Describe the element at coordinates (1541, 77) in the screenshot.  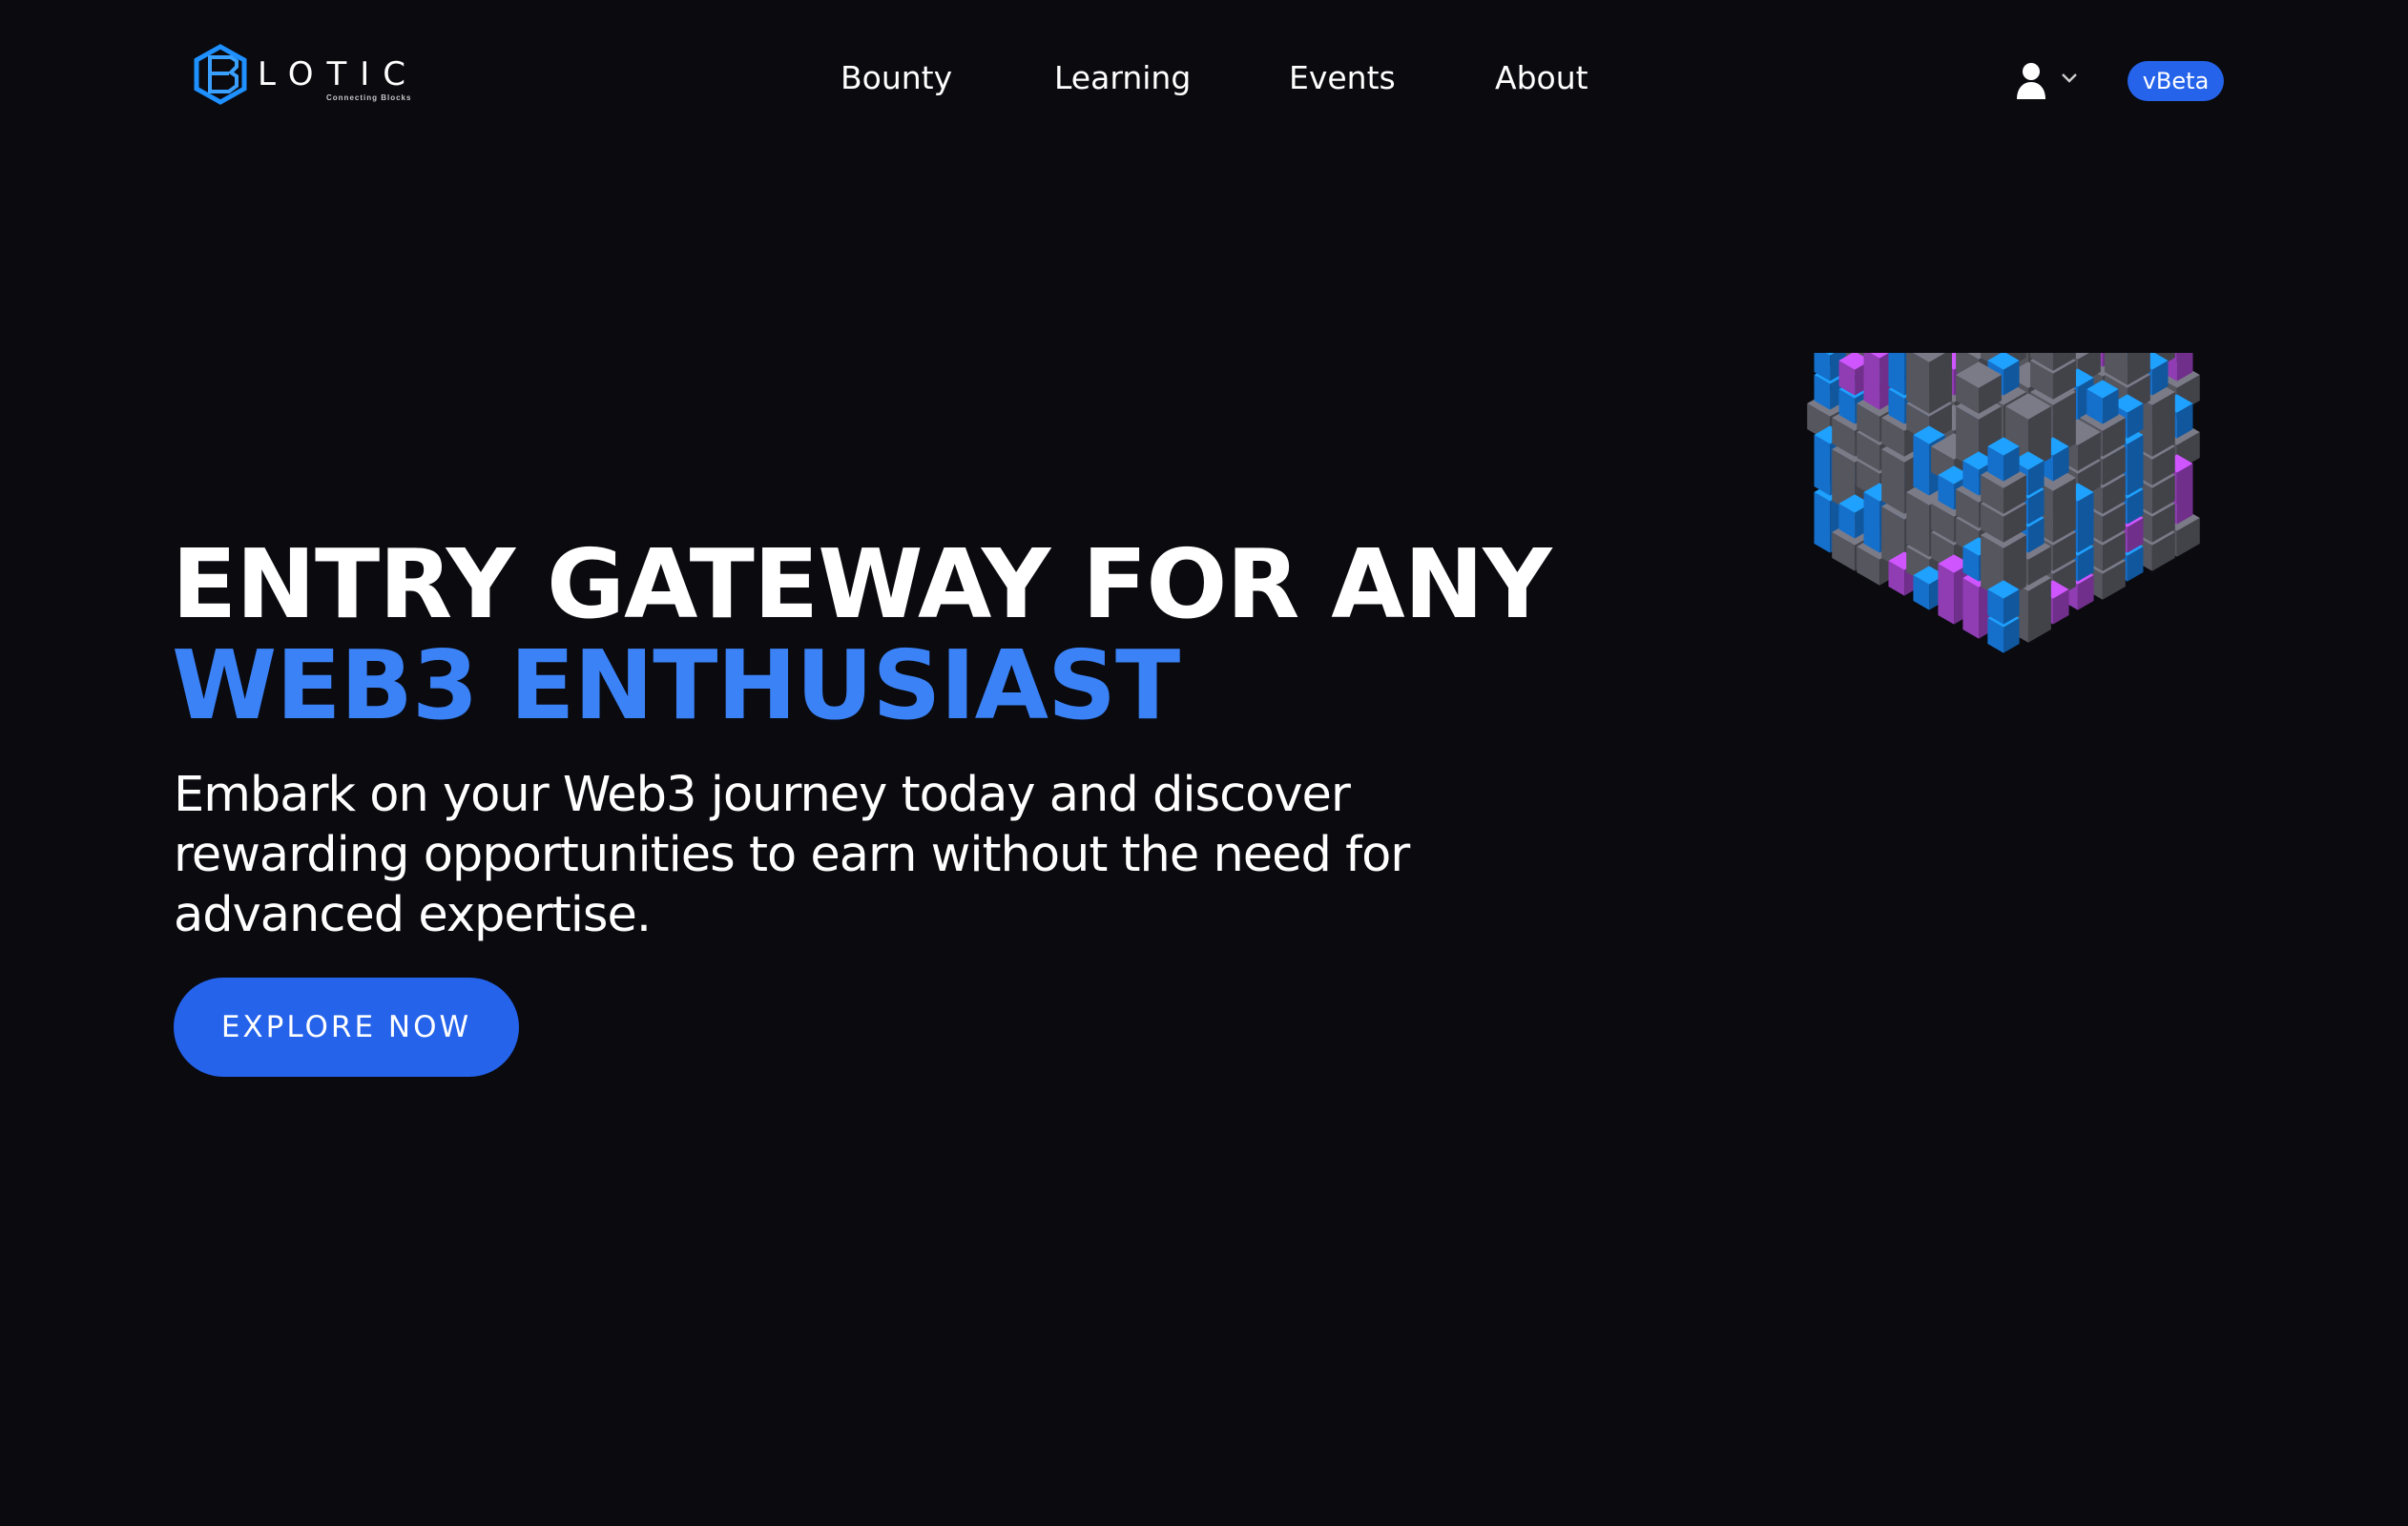
I see `nav-link-about: About` at that location.